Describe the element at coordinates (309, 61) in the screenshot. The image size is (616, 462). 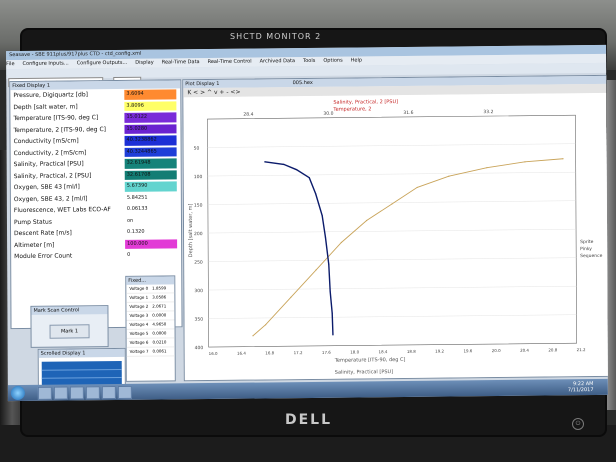
I see `menu-item: Tools` at that location.